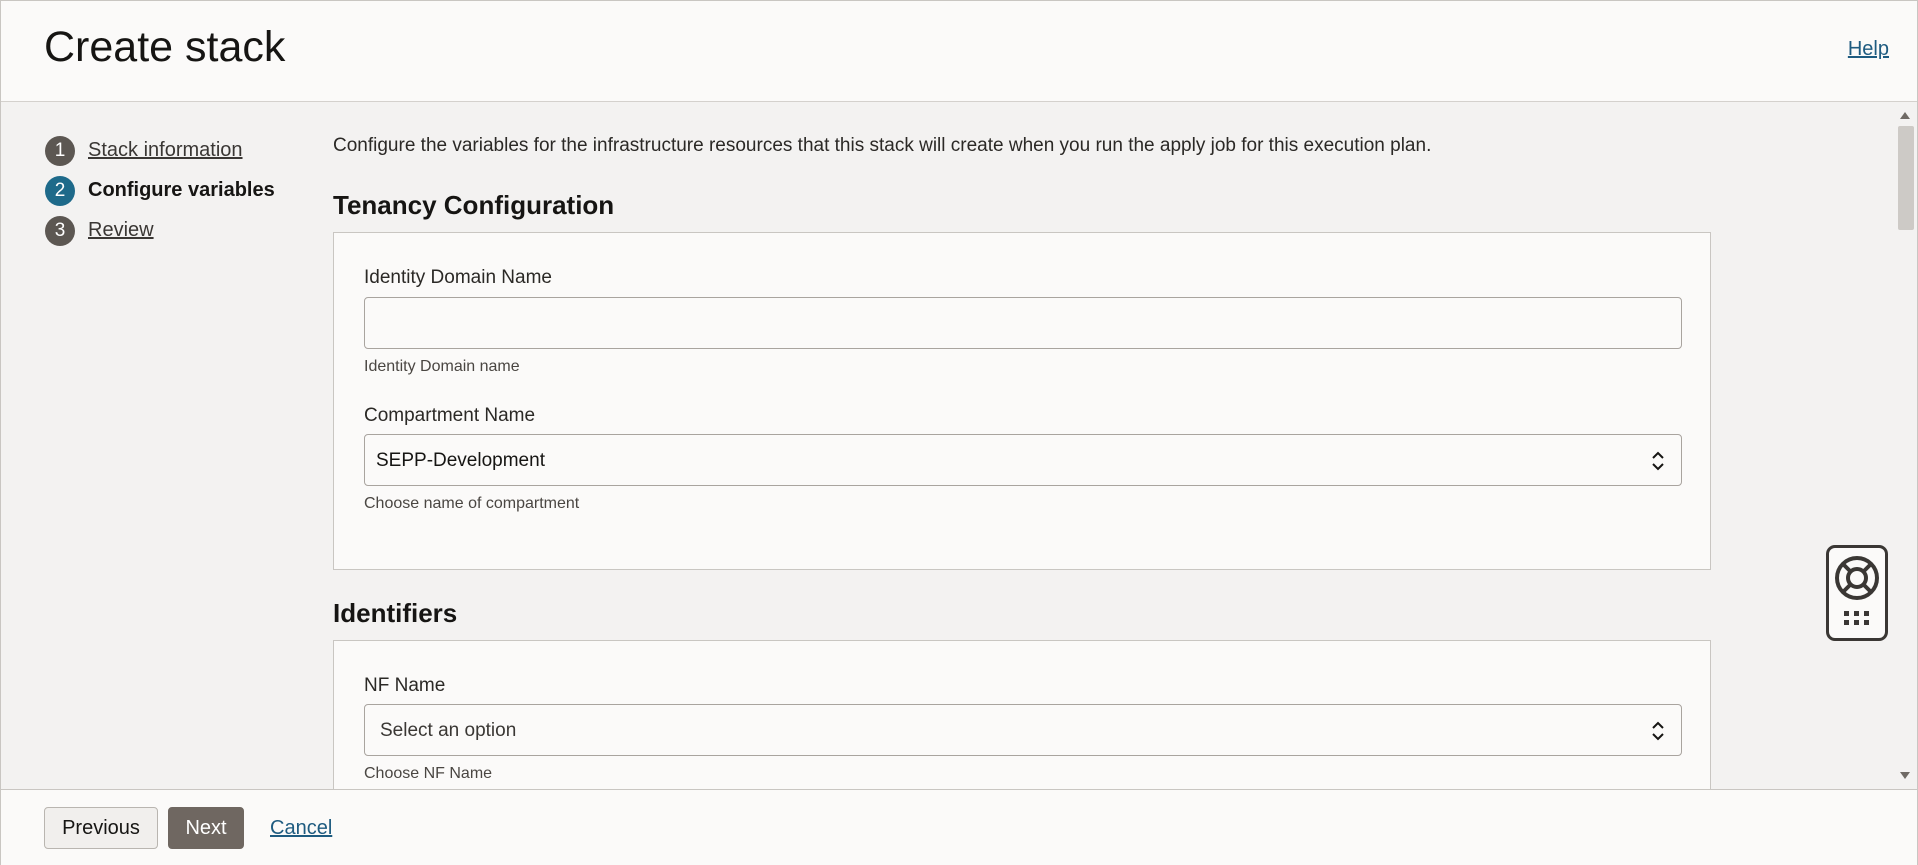 Image resolution: width=1918 pixels, height=865 pixels. What do you see at coordinates (60, 231) in the screenshot?
I see `step-number: 3` at bounding box center [60, 231].